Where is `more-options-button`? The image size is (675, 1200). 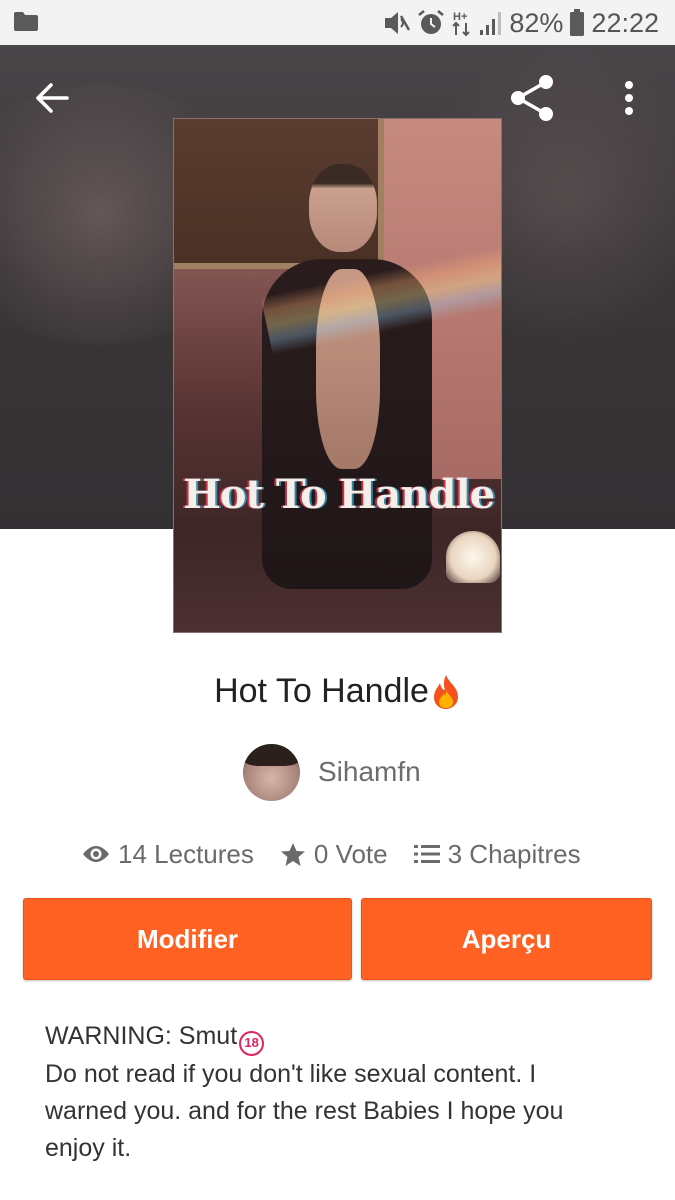
more-options-button is located at coordinates (629, 98).